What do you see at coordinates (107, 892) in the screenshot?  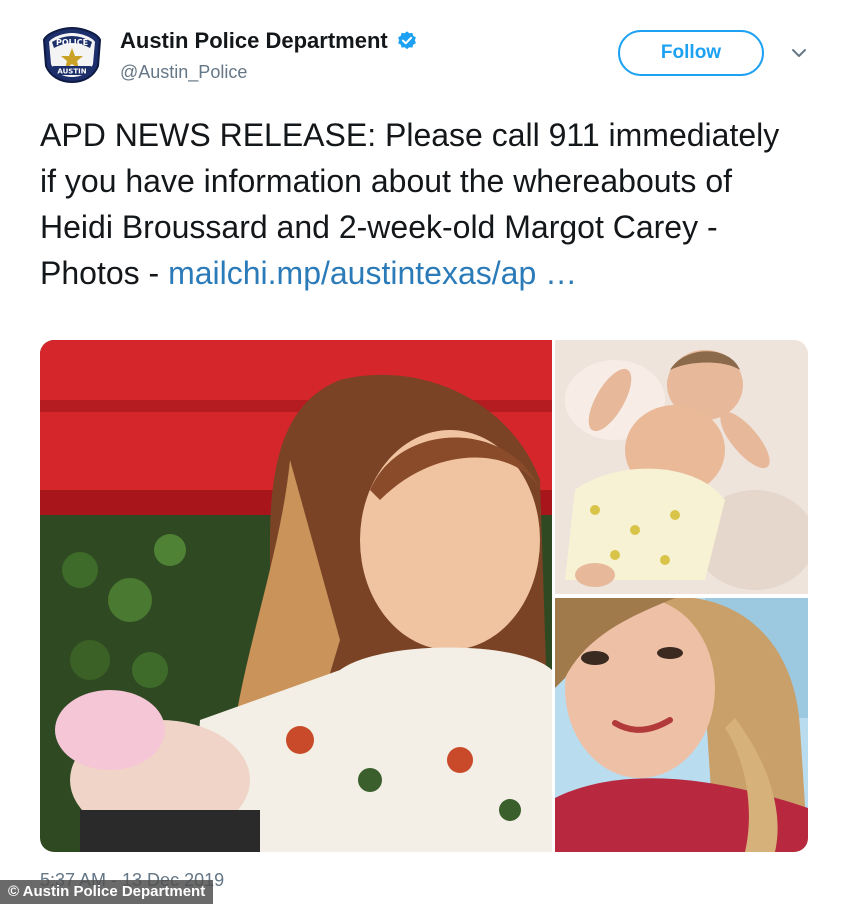 I see `image-watermark: © Austin Police Department` at bounding box center [107, 892].